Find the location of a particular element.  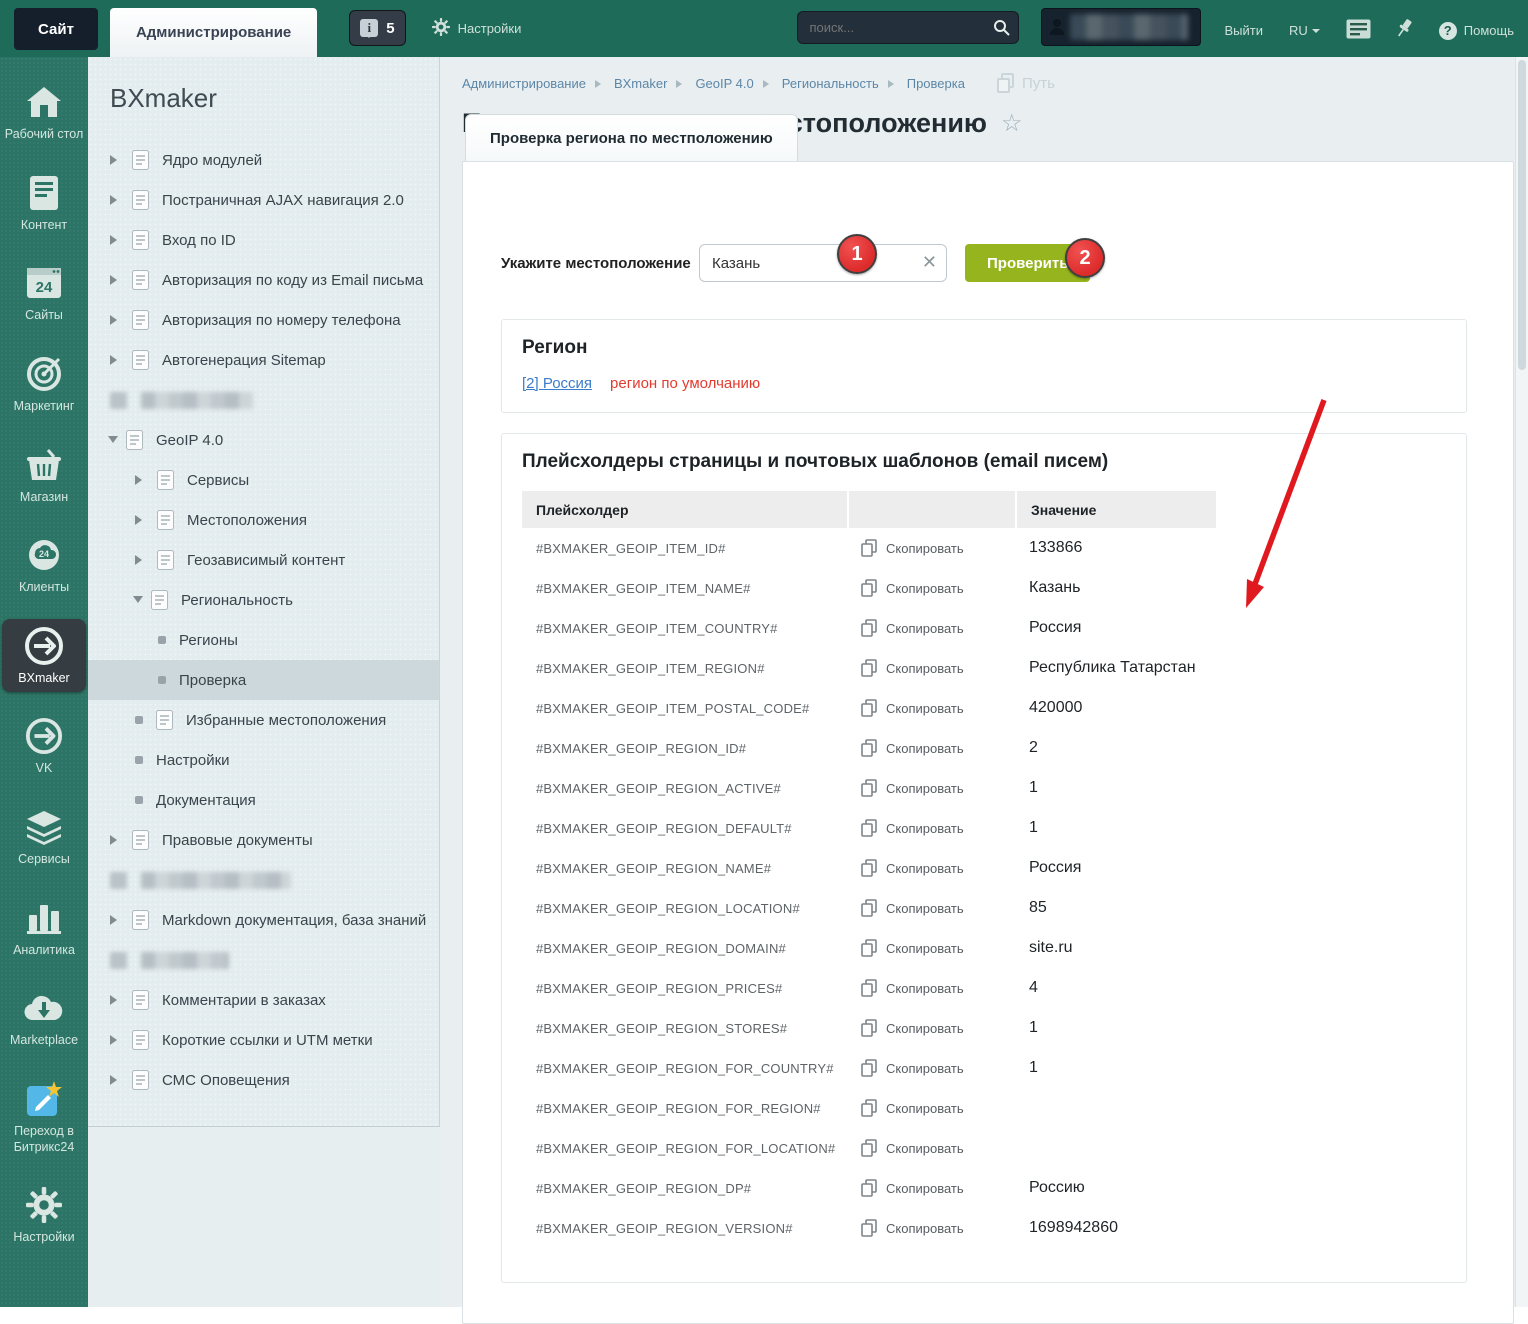

language-selector: RU is located at coordinates (1304, 30).